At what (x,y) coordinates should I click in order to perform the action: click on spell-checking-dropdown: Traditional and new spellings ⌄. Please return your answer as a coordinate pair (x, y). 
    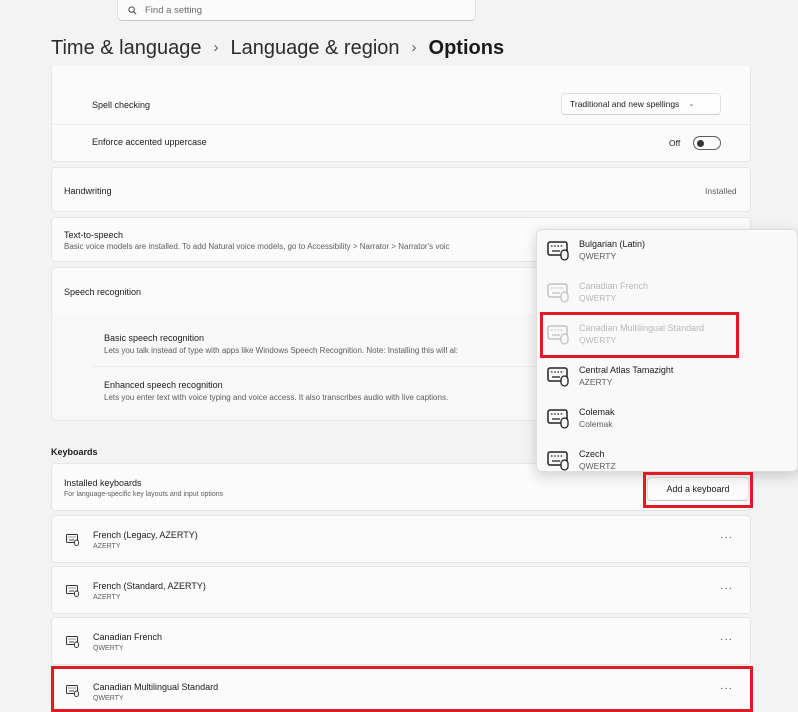
    Looking at the image, I should click on (641, 104).